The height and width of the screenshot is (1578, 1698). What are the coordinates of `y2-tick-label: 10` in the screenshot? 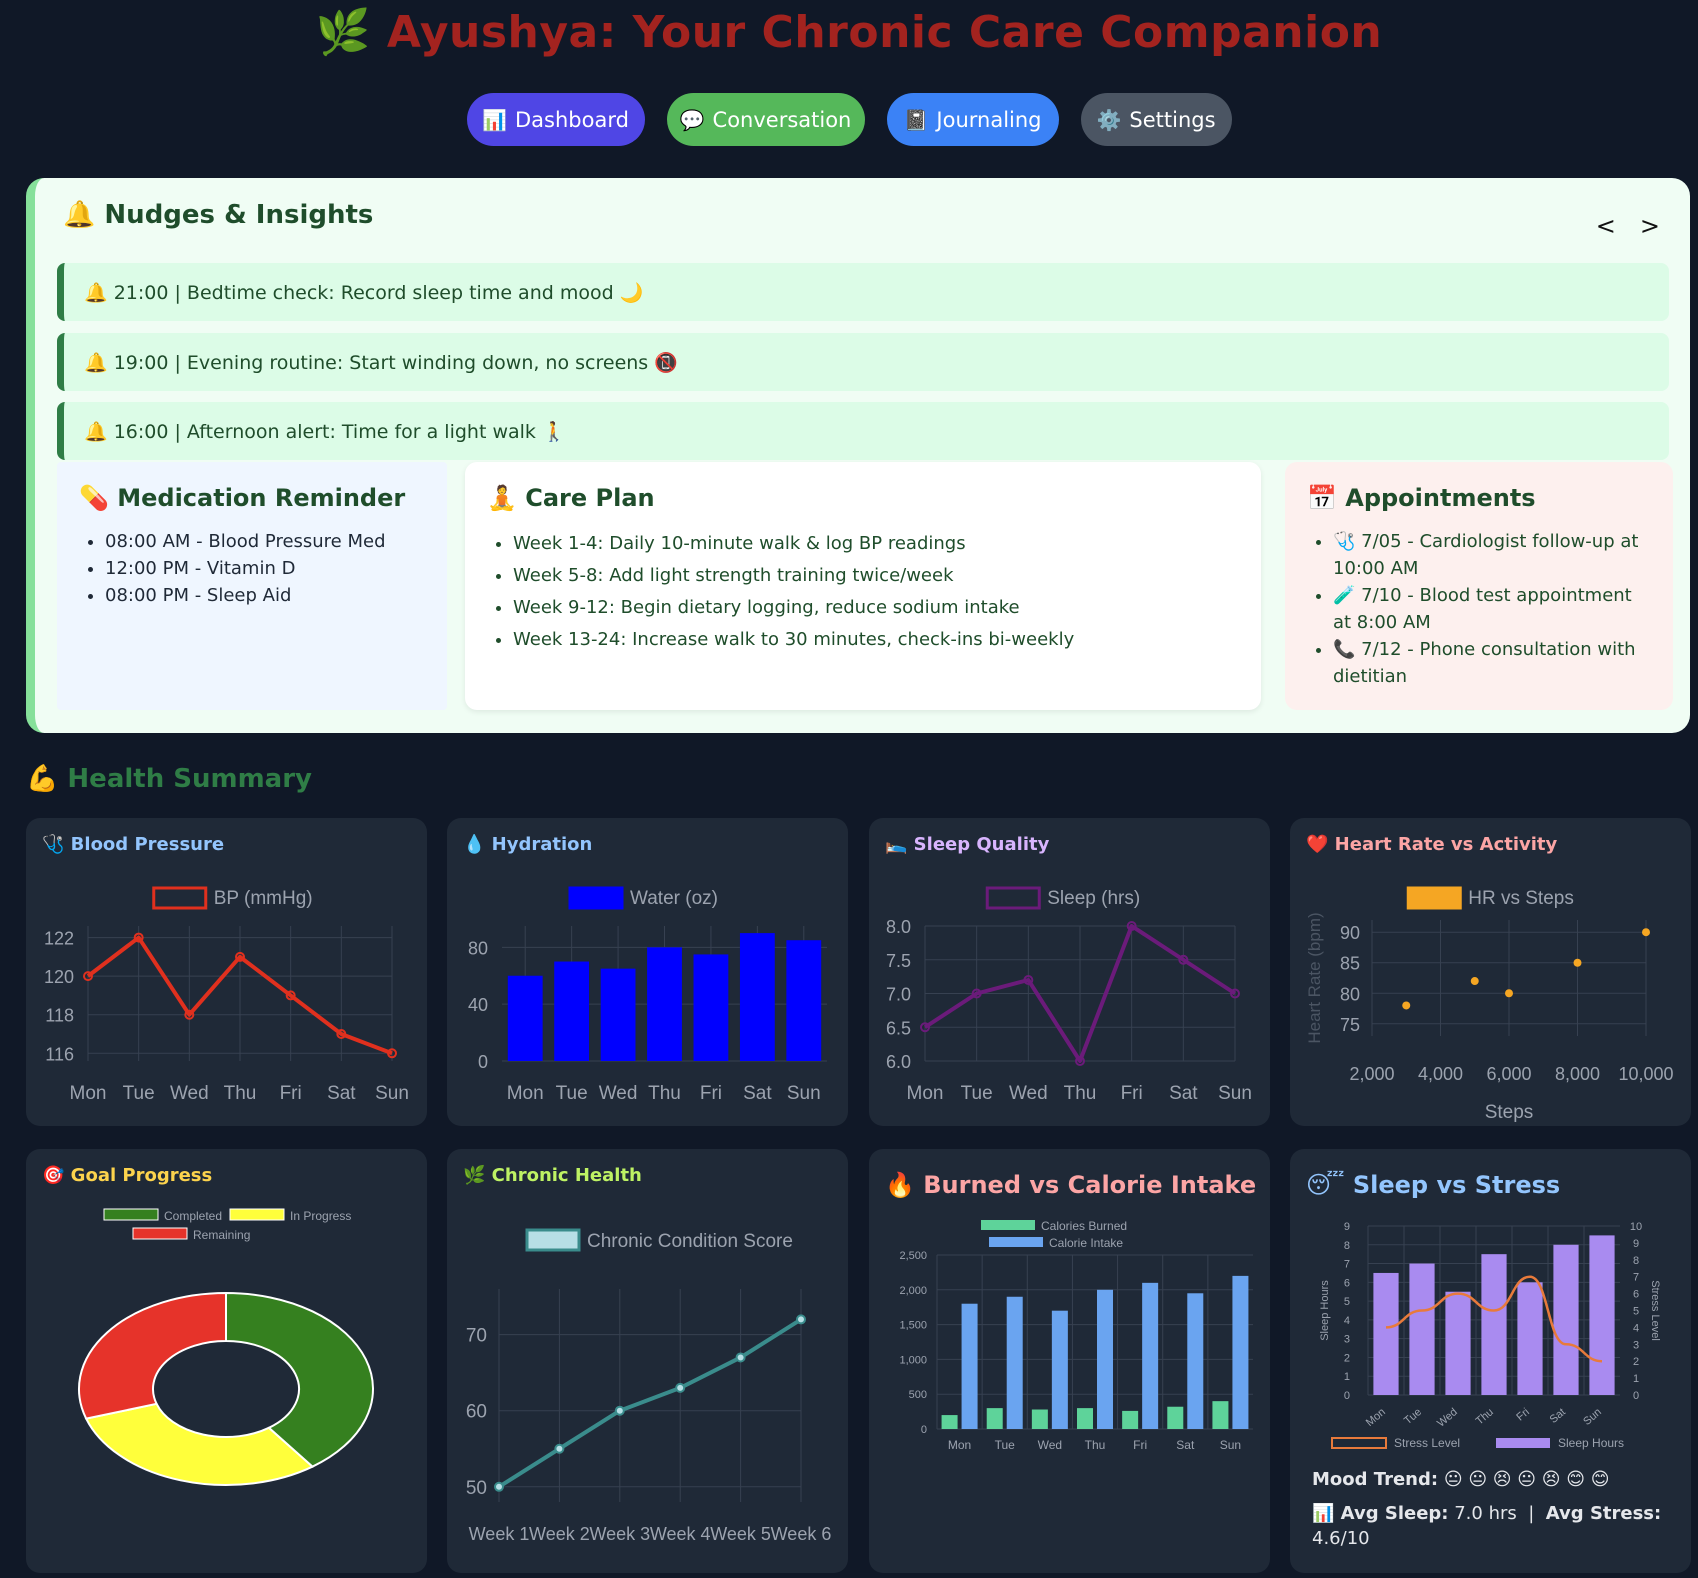 It's located at (1636, 1227).